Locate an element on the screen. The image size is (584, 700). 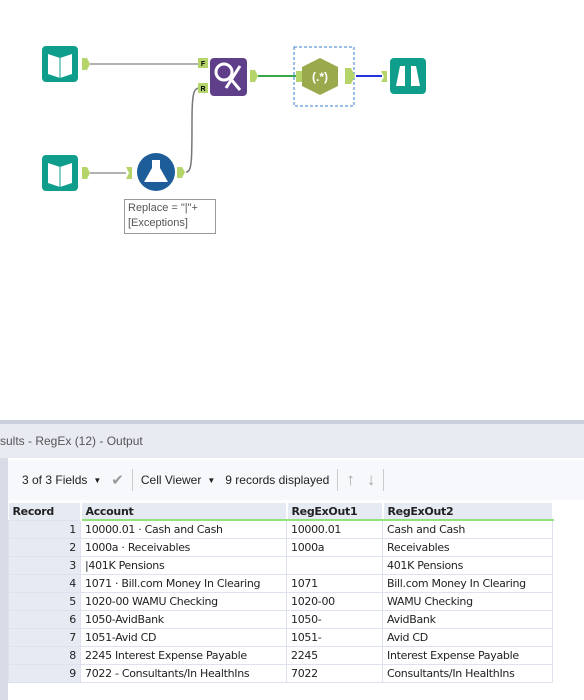
find-replace-tool: F R is located at coordinates (228, 77).